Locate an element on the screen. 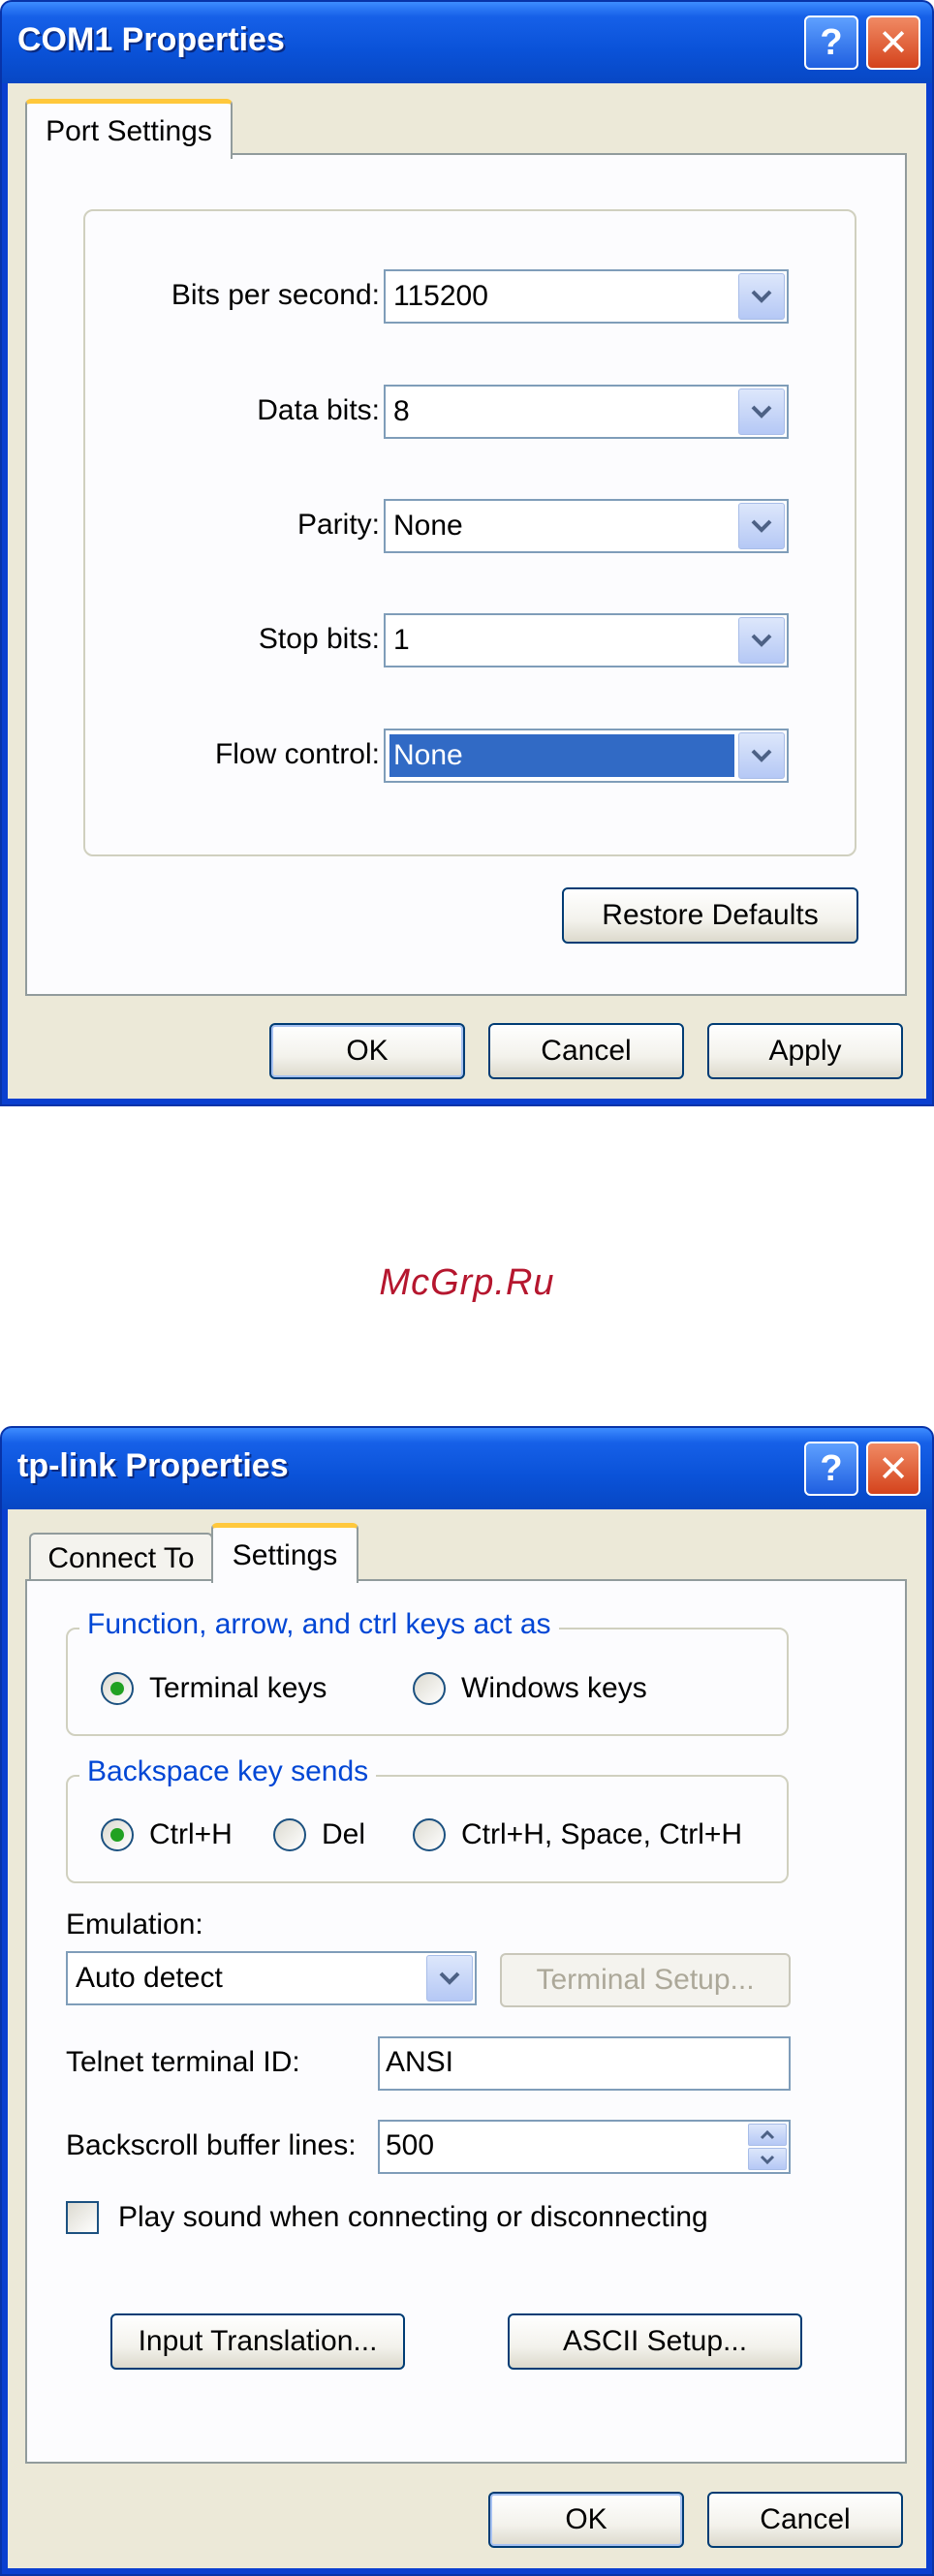 The height and width of the screenshot is (2576, 934). emulation-select: Auto detect is located at coordinates (271, 1978).